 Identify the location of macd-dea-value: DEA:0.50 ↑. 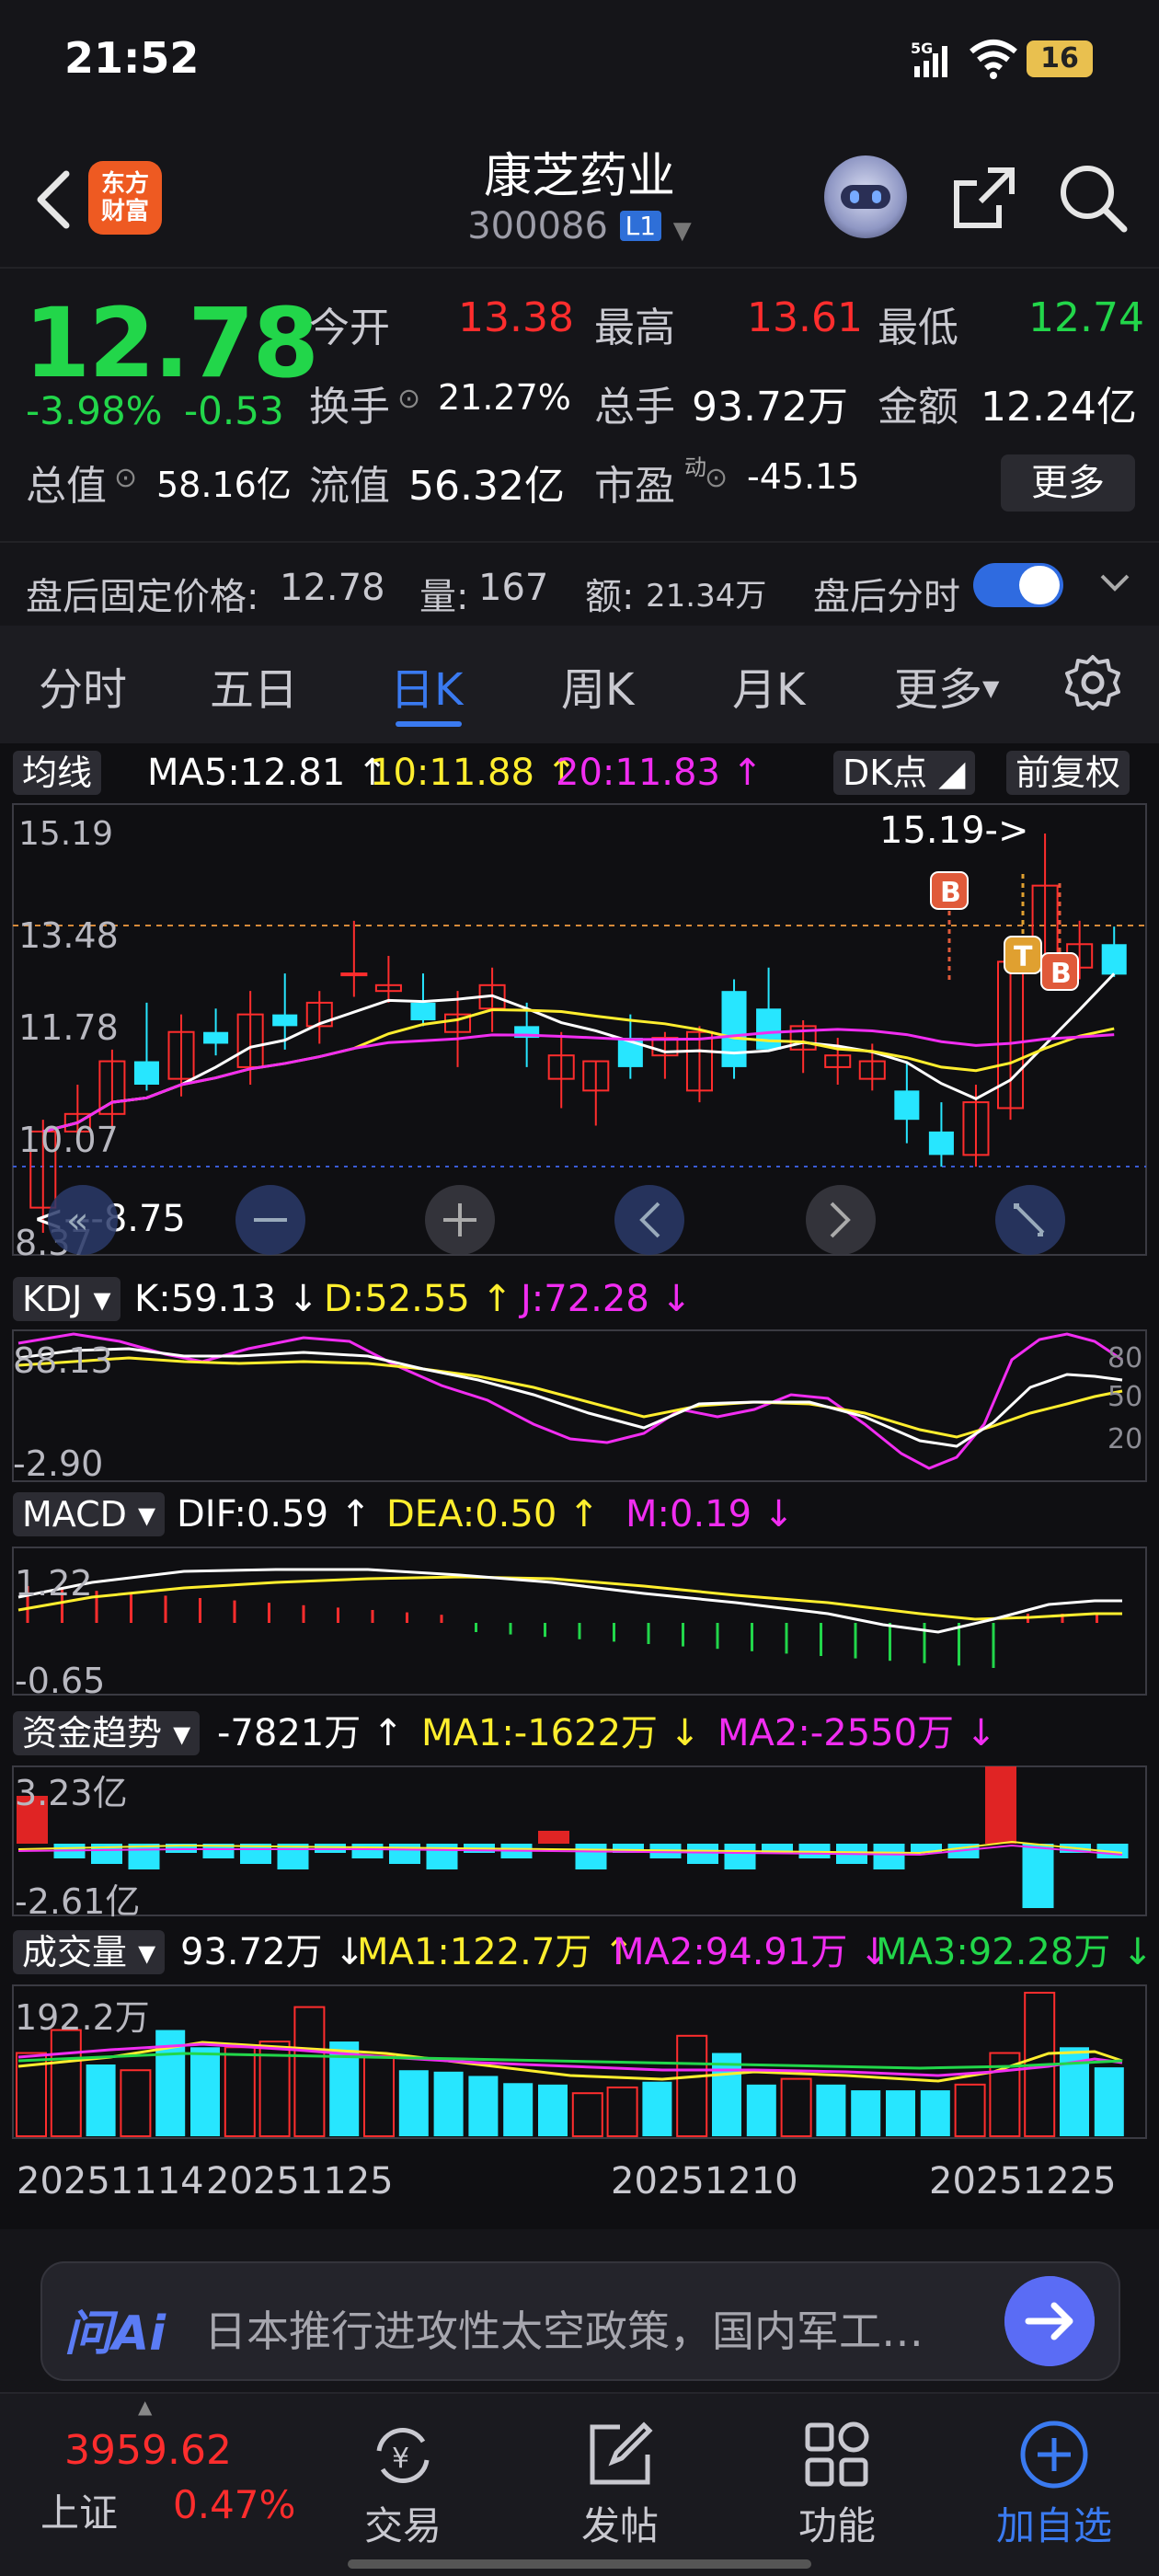
(493, 1514).